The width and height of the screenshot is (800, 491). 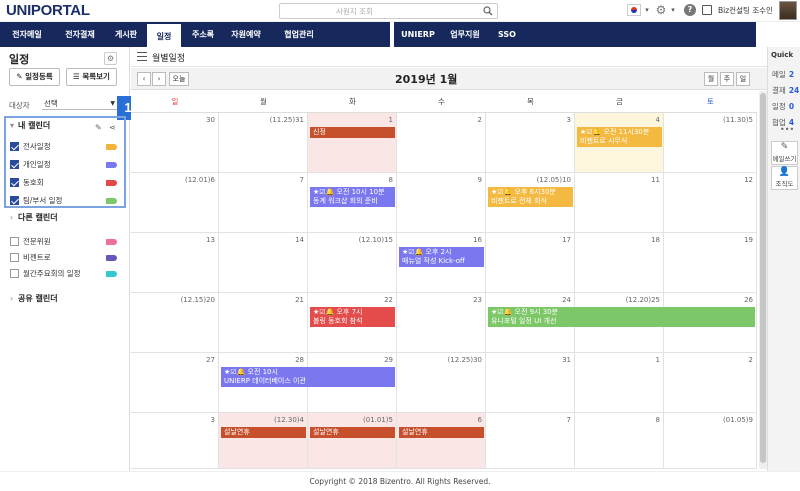 I want to click on my-calendar-title-chevron-icon: ▾, so click(x=14, y=125).